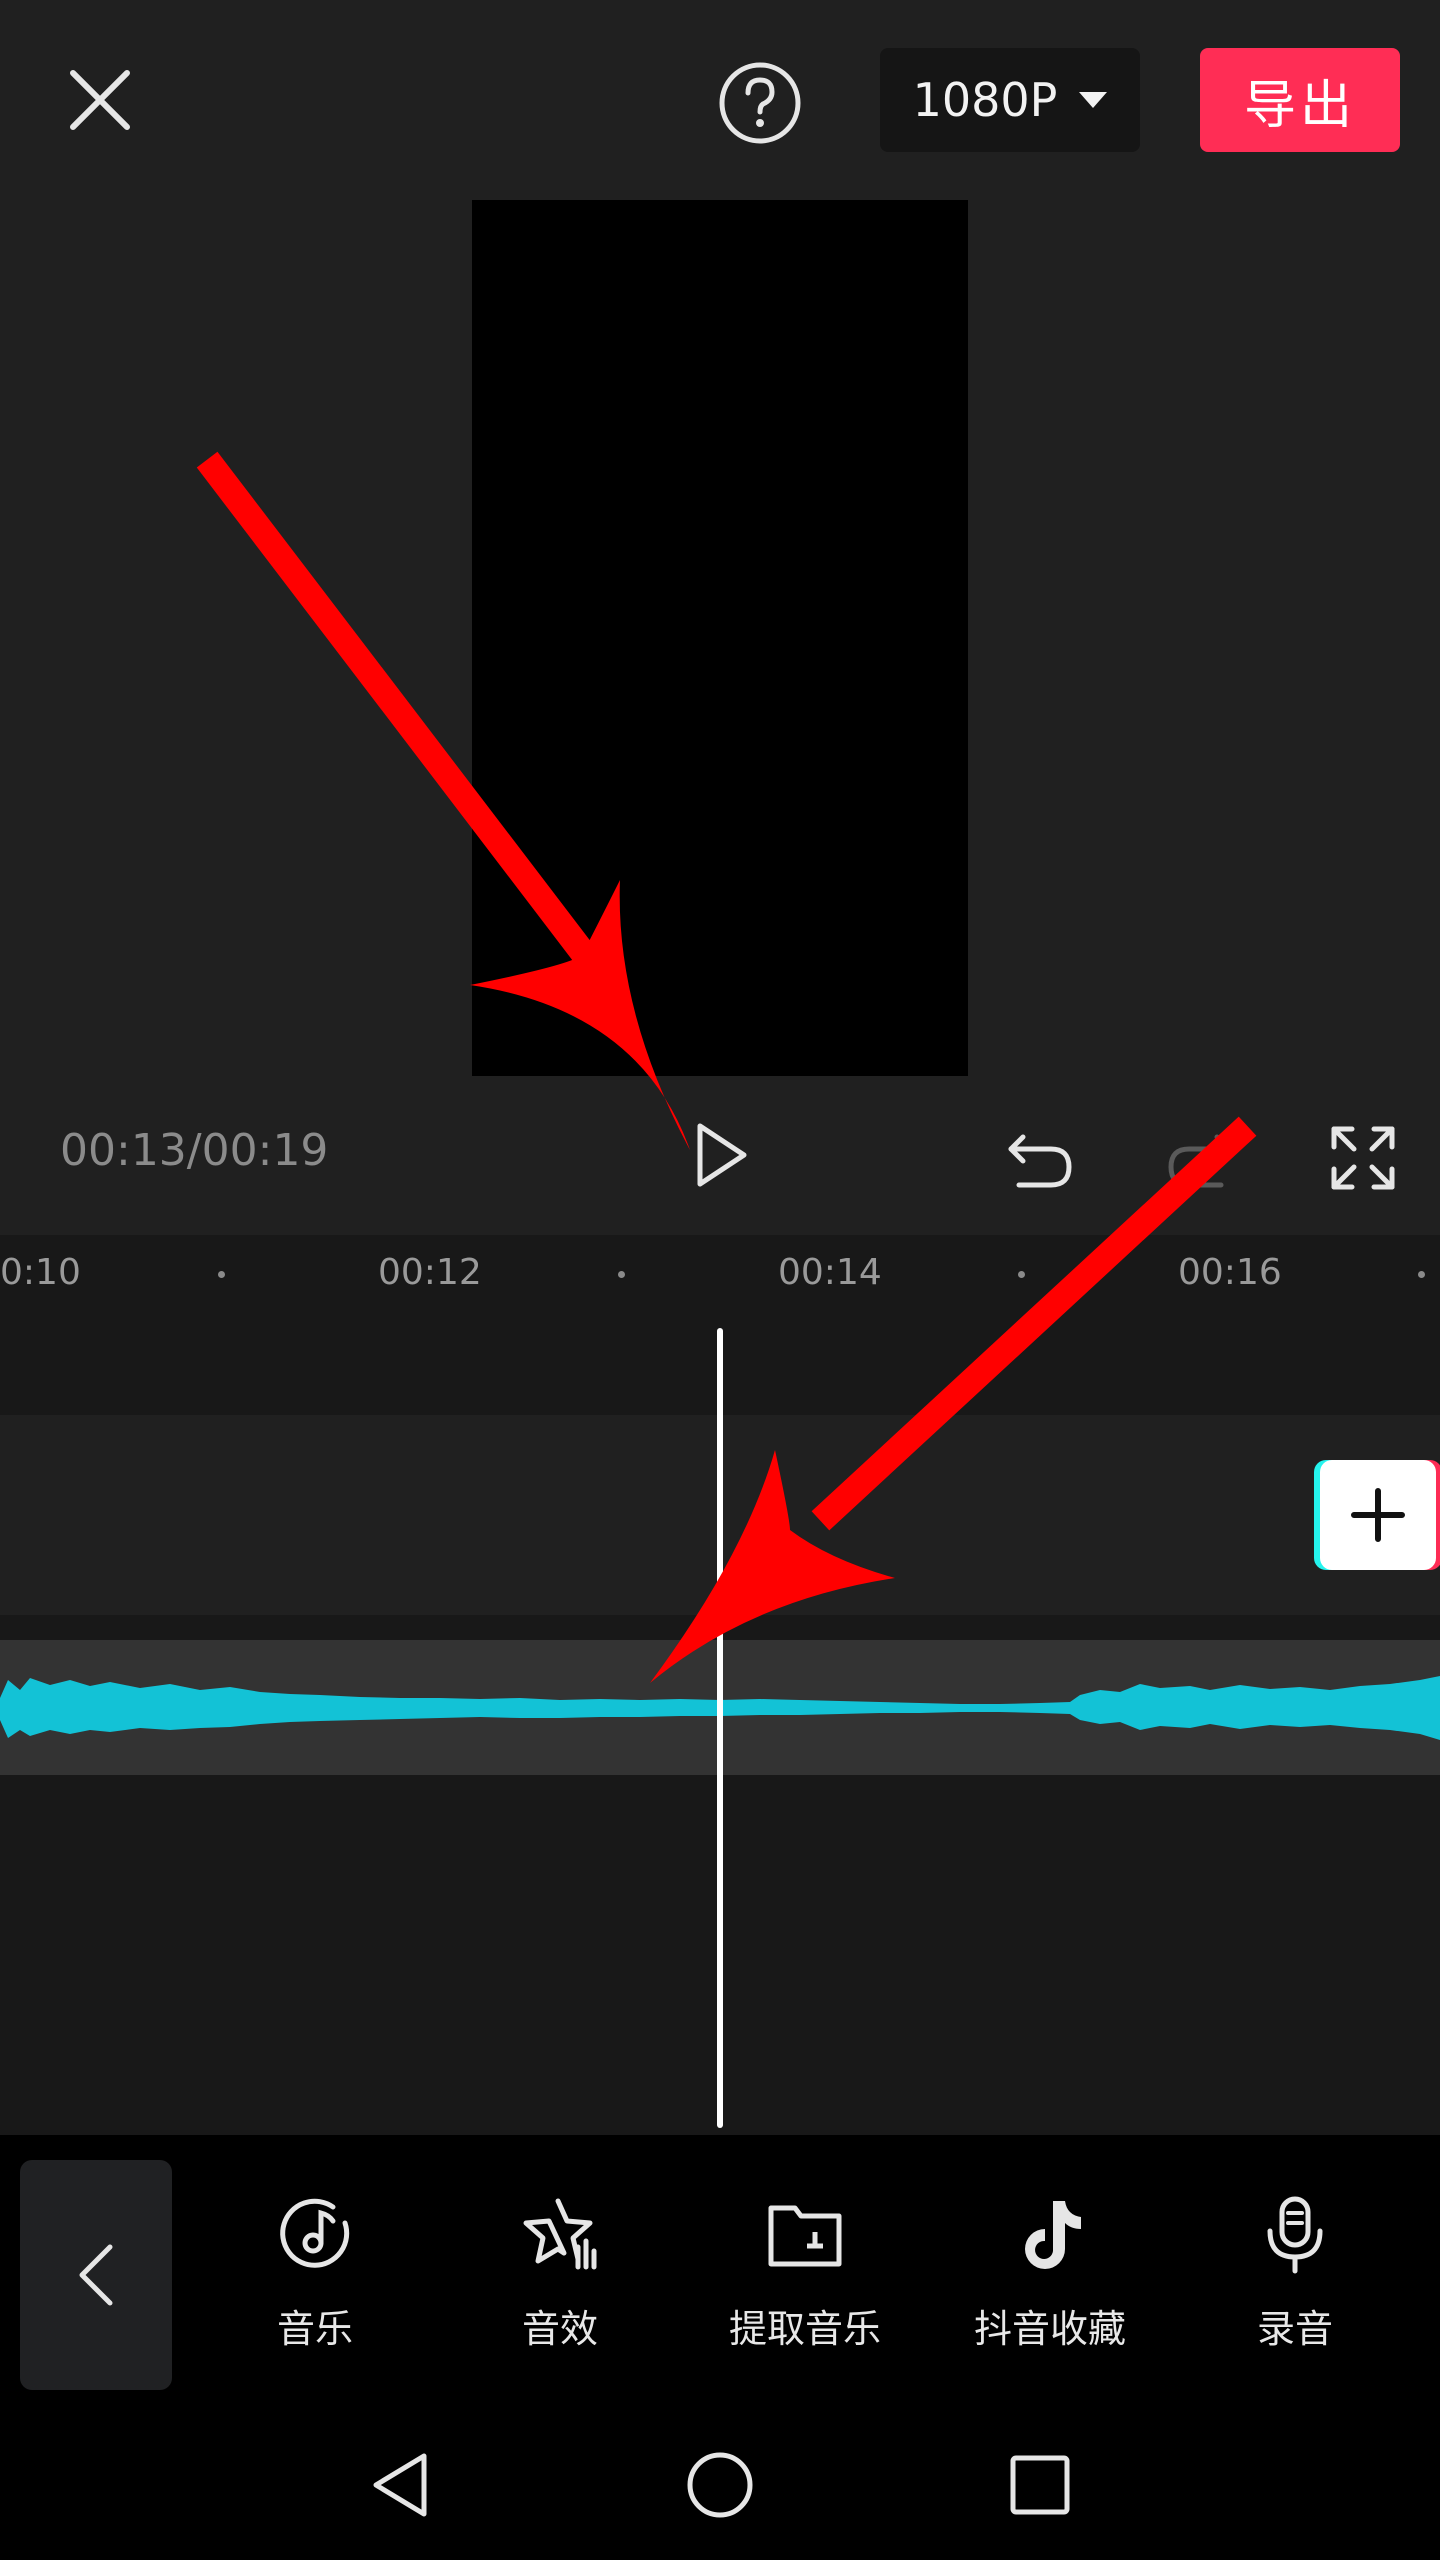 This screenshot has height=2560, width=1440. Describe the element at coordinates (1093, 100) in the screenshot. I see `chevron-down-icon` at that location.